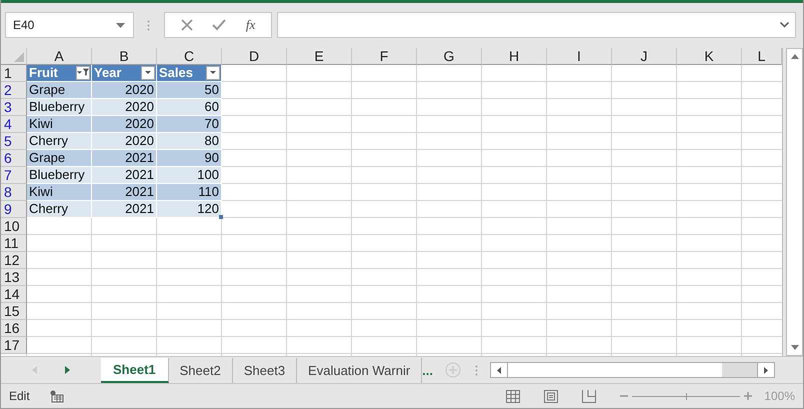 This screenshot has height=409, width=804. I want to click on caret-icon, so click(120, 25).